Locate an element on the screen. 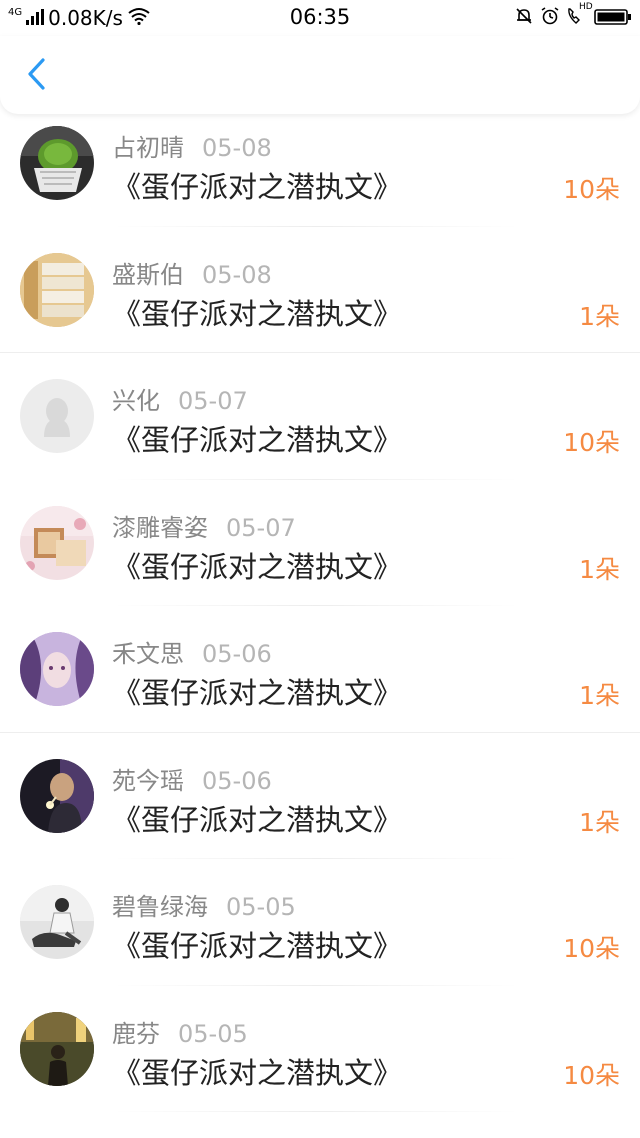  list-item: 盛斯伯 05-08 《蛋仔派对之潜执文》 1朵 is located at coordinates (320, 290).